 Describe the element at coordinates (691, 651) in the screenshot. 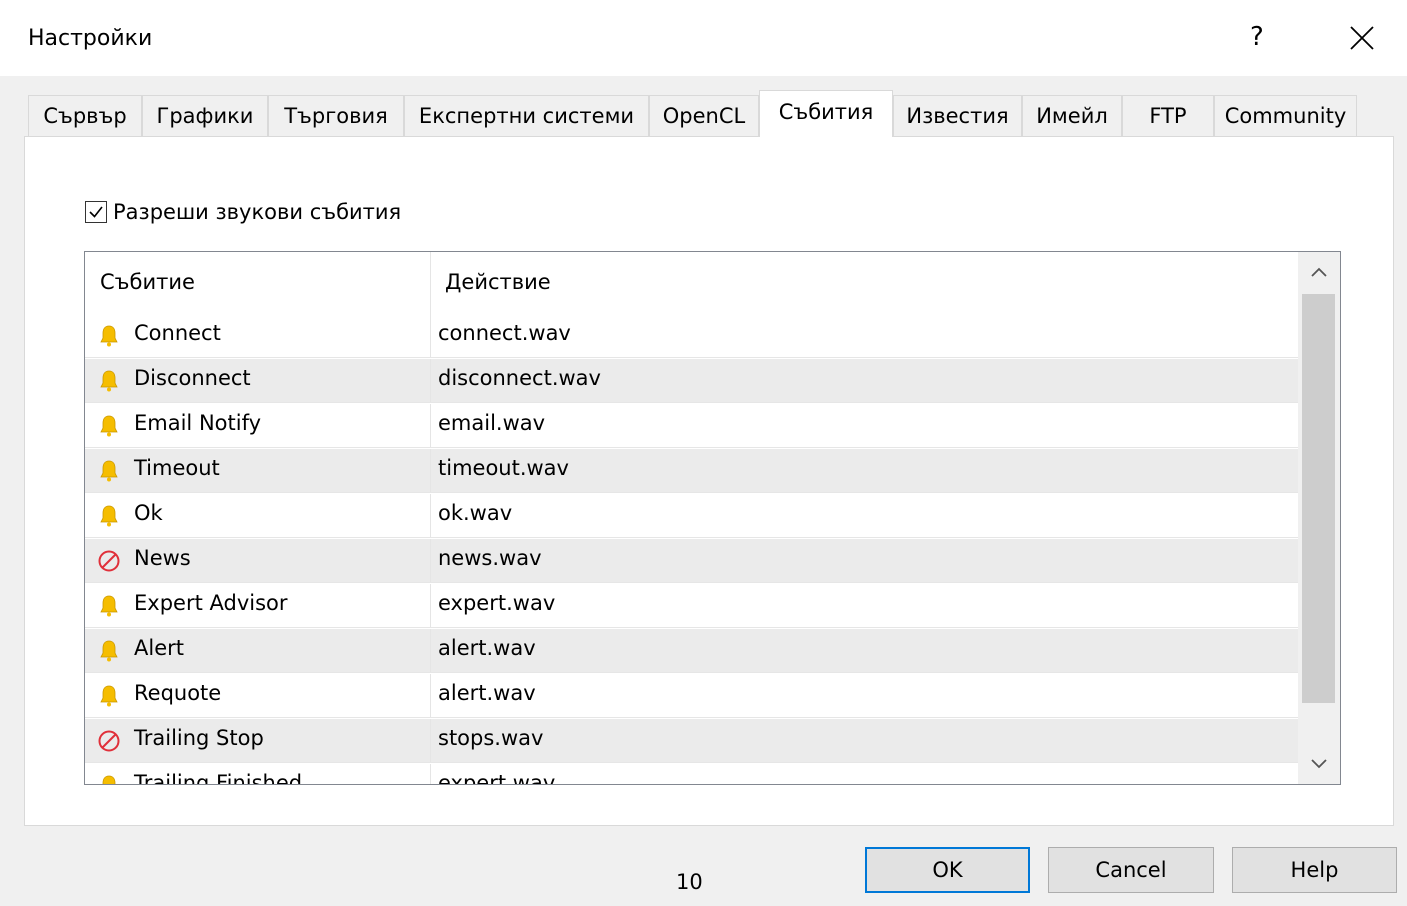

I see `list-item: Alert alert.wav` at that location.